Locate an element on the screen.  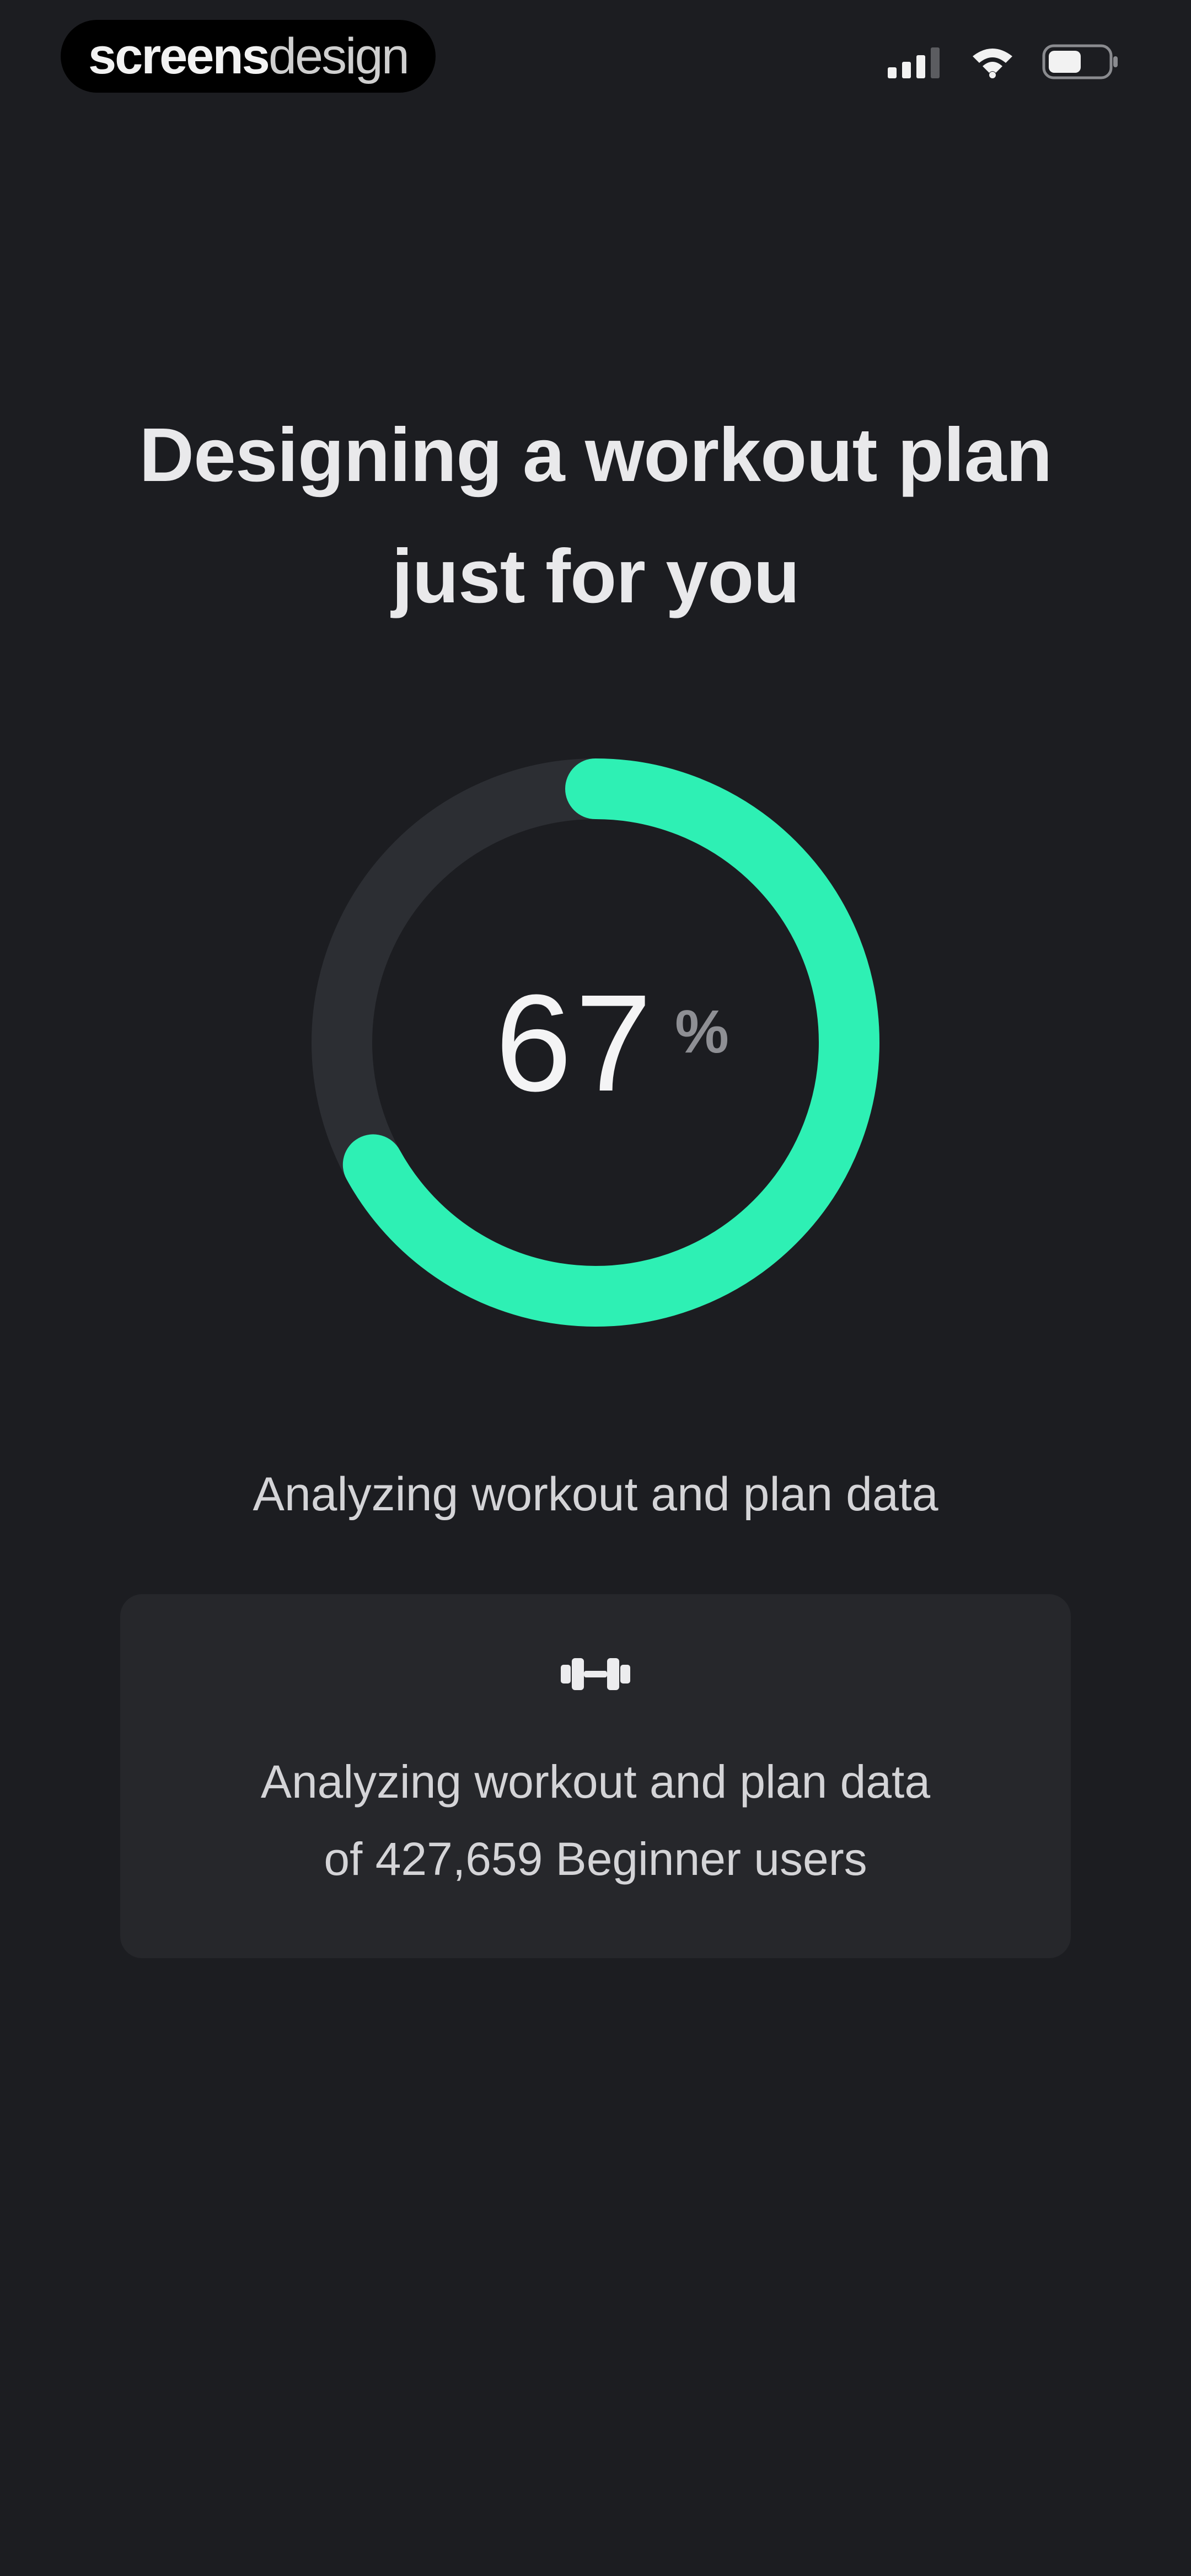
status-caption: Analyzing workout and plan data is located at coordinates (595, 1494).